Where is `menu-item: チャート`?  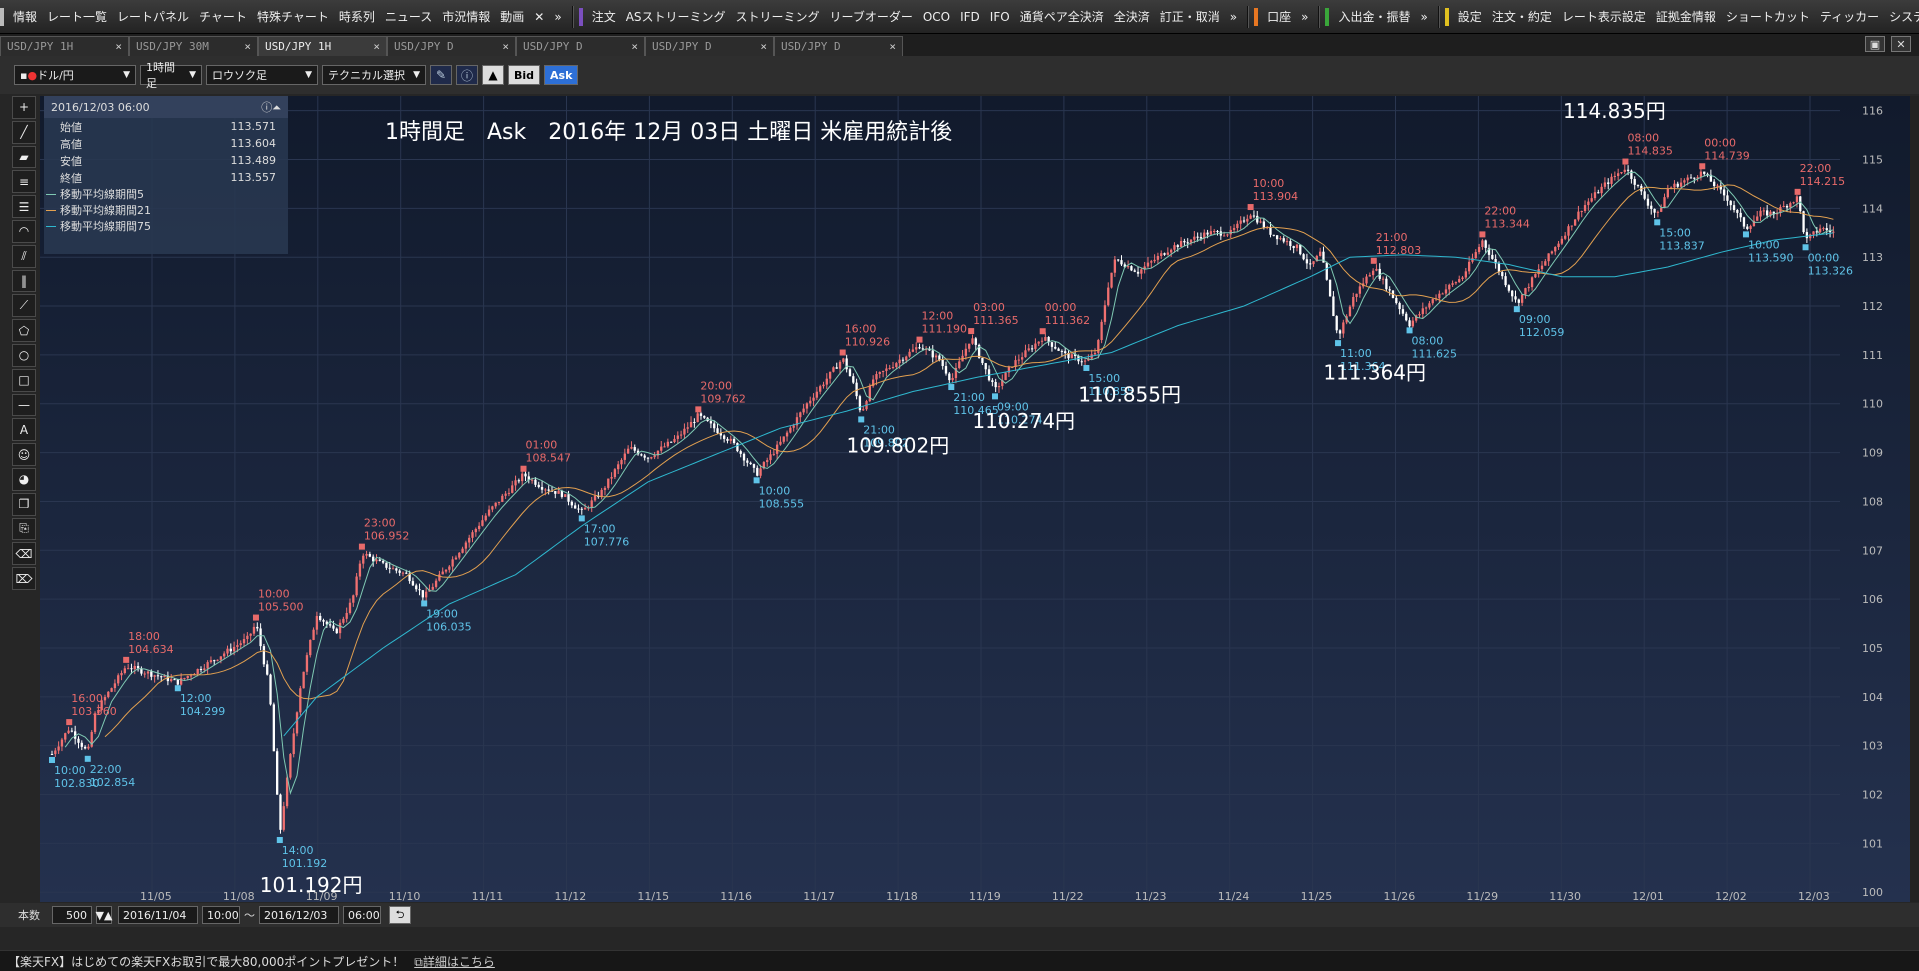
menu-item: チャート is located at coordinates (223, 16).